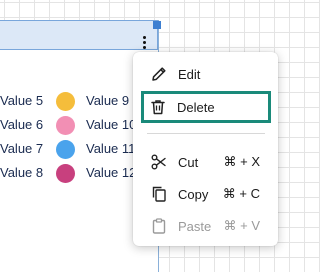 This screenshot has height=272, width=320. What do you see at coordinates (241, 193) in the screenshot?
I see `menu-item-shortcut: ⌘ + C` at bounding box center [241, 193].